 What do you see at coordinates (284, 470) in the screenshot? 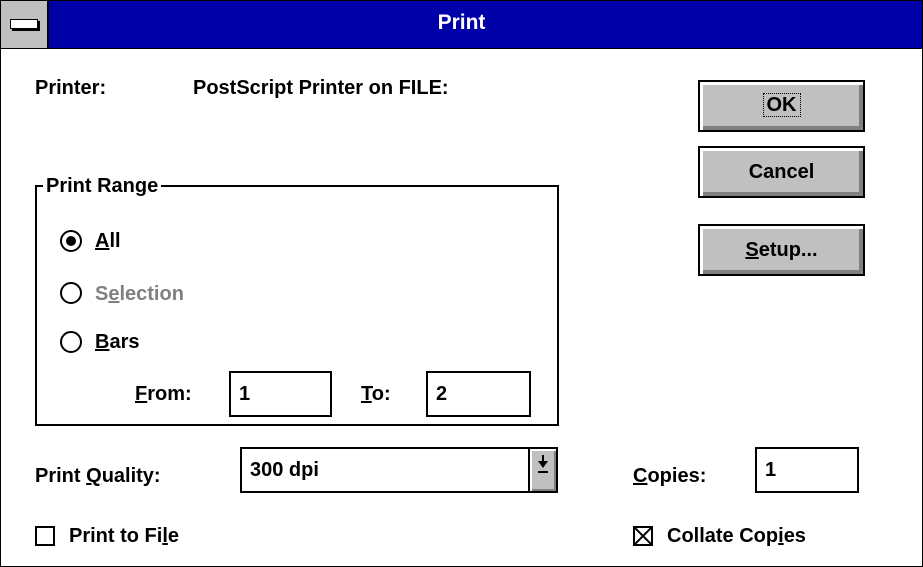
I see `print-quality-value: 300 dpi` at bounding box center [284, 470].